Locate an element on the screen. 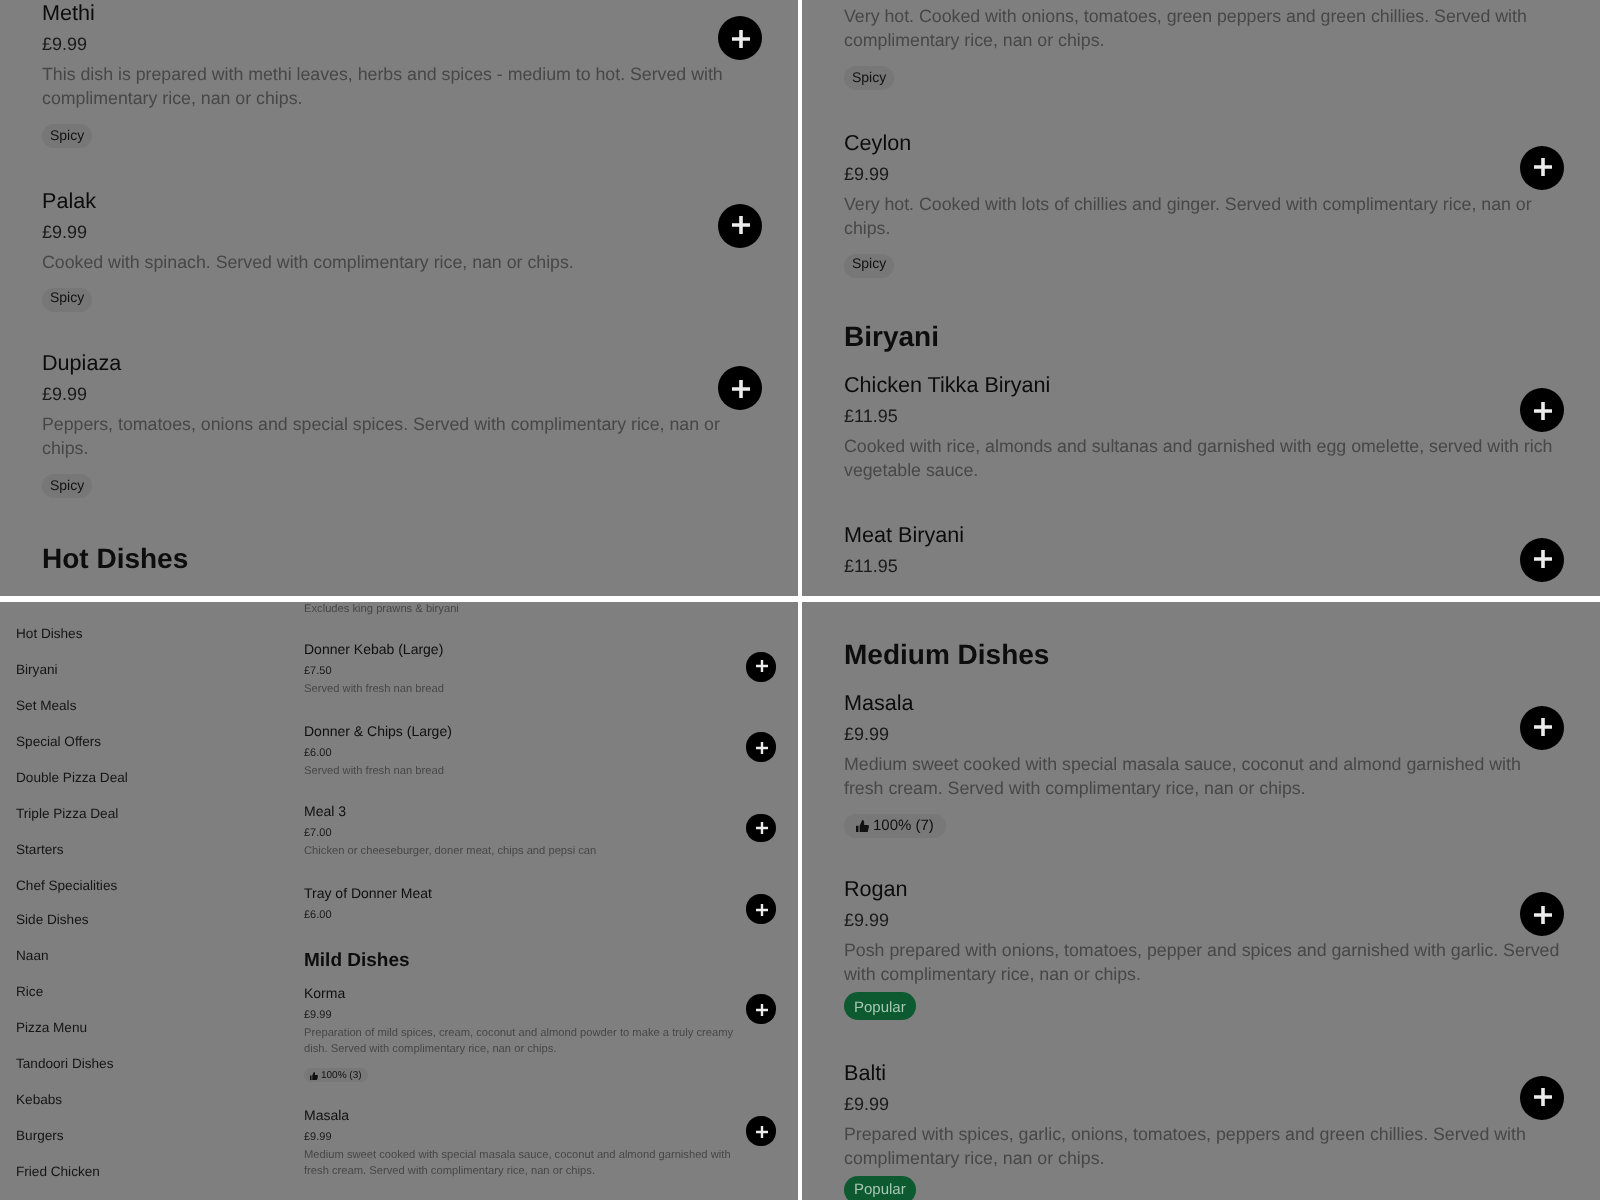 This screenshot has width=1600, height=1200. dish-name: Methi is located at coordinates (68, 15).